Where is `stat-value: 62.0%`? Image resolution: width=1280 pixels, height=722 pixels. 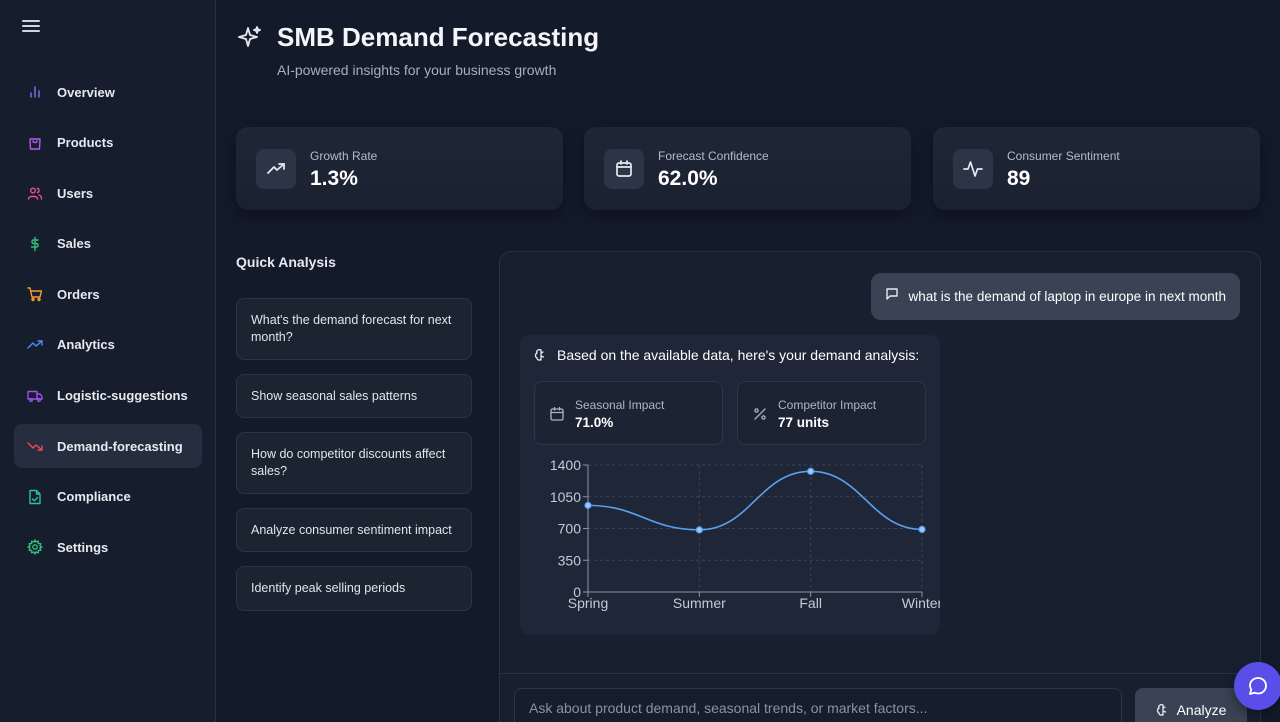
stat-value: 62.0% is located at coordinates (688, 178).